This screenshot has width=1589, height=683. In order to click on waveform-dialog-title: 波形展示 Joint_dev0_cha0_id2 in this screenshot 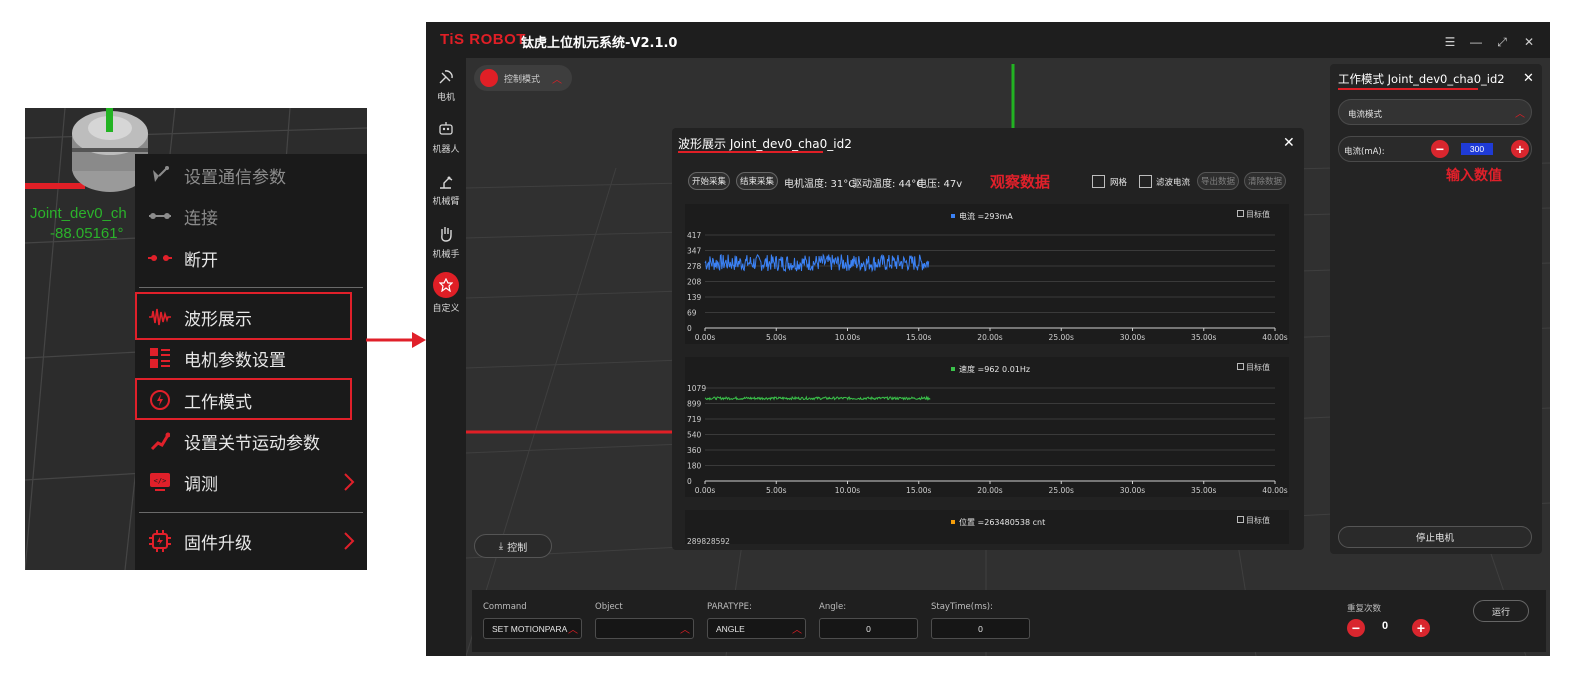, I will do `click(765, 144)`.